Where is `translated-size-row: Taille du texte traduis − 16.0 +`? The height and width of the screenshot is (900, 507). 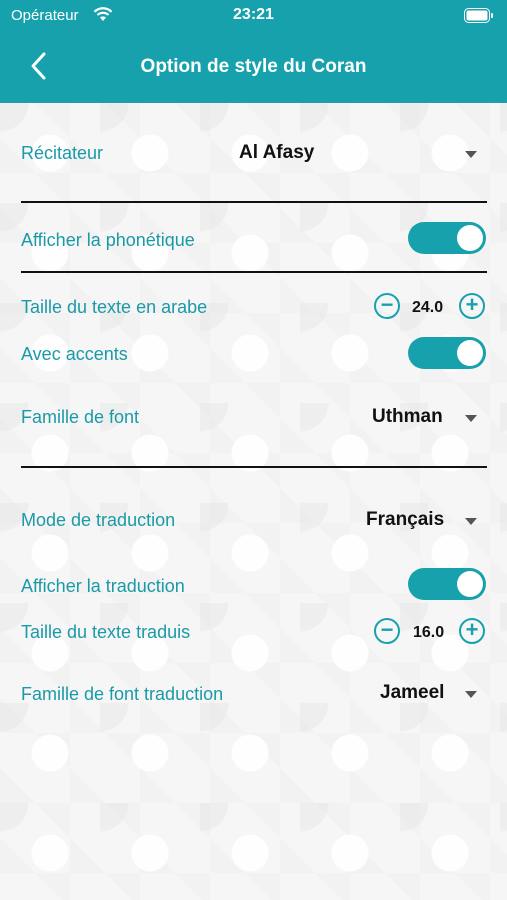
translated-size-row: Taille du texte traduis − 16.0 + is located at coordinates (254, 632).